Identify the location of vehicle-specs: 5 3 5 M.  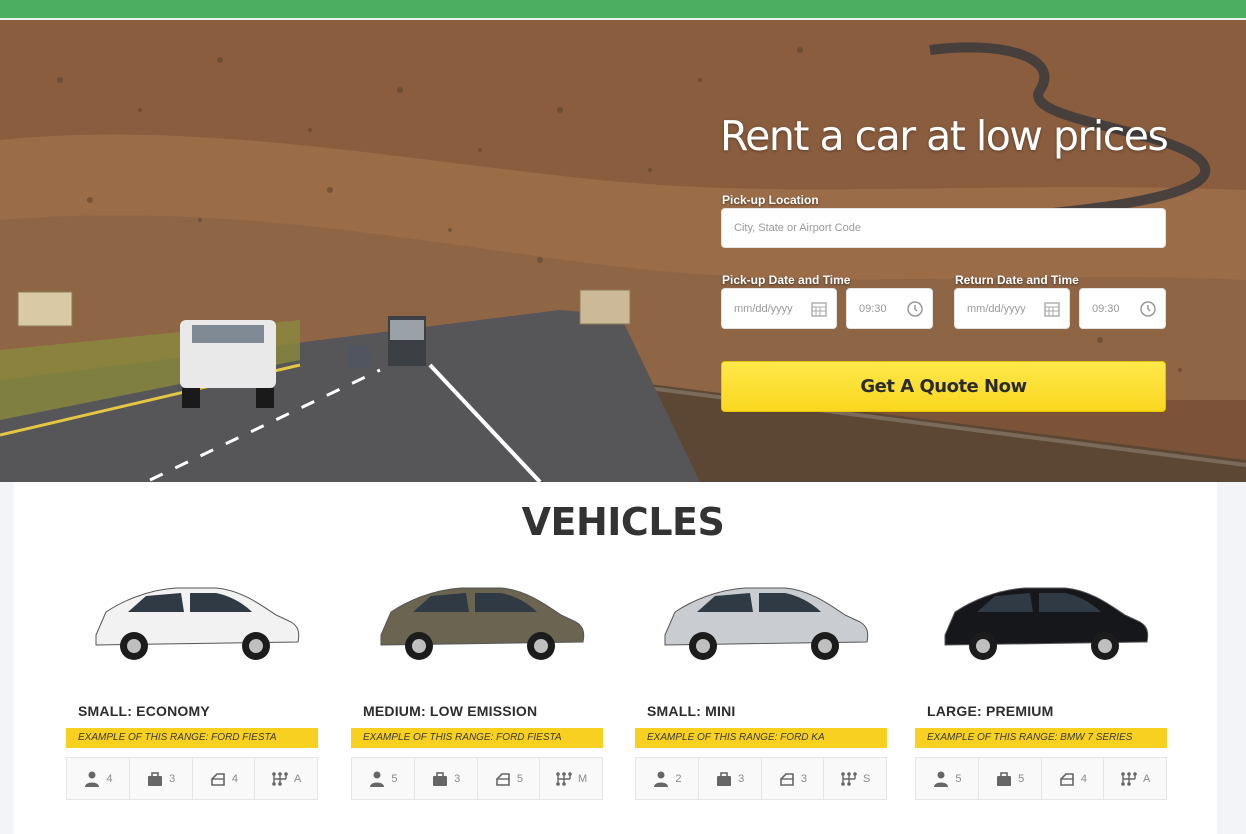
(477, 778).